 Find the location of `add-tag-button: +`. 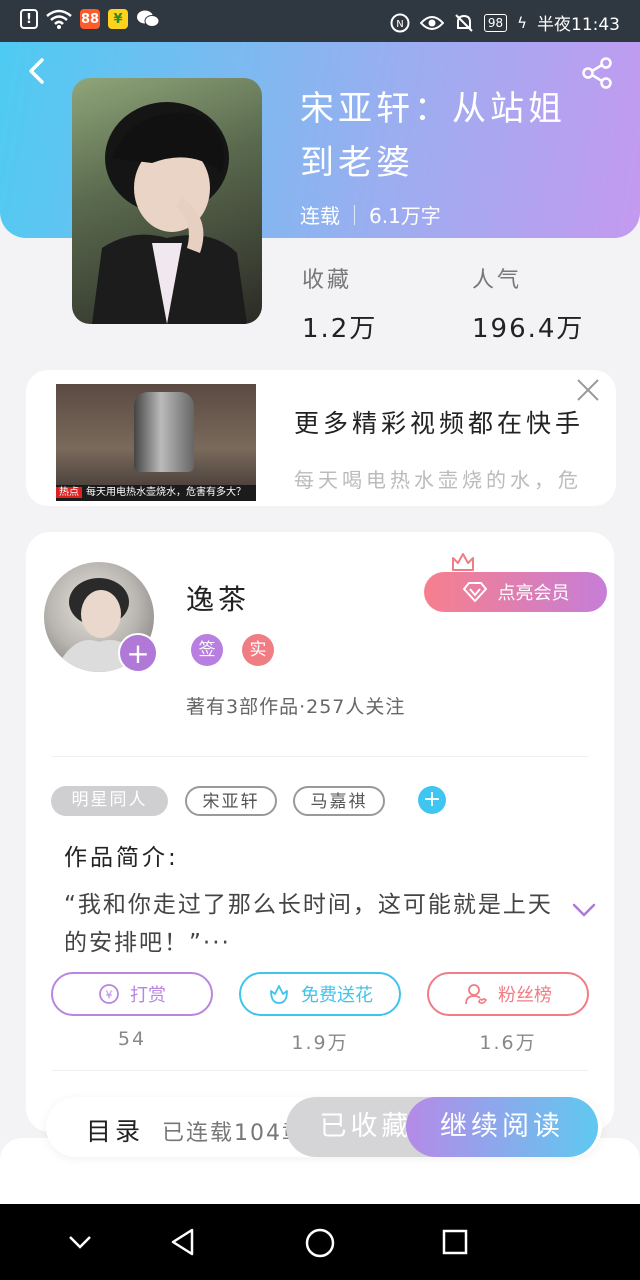

add-tag-button: + is located at coordinates (432, 800).